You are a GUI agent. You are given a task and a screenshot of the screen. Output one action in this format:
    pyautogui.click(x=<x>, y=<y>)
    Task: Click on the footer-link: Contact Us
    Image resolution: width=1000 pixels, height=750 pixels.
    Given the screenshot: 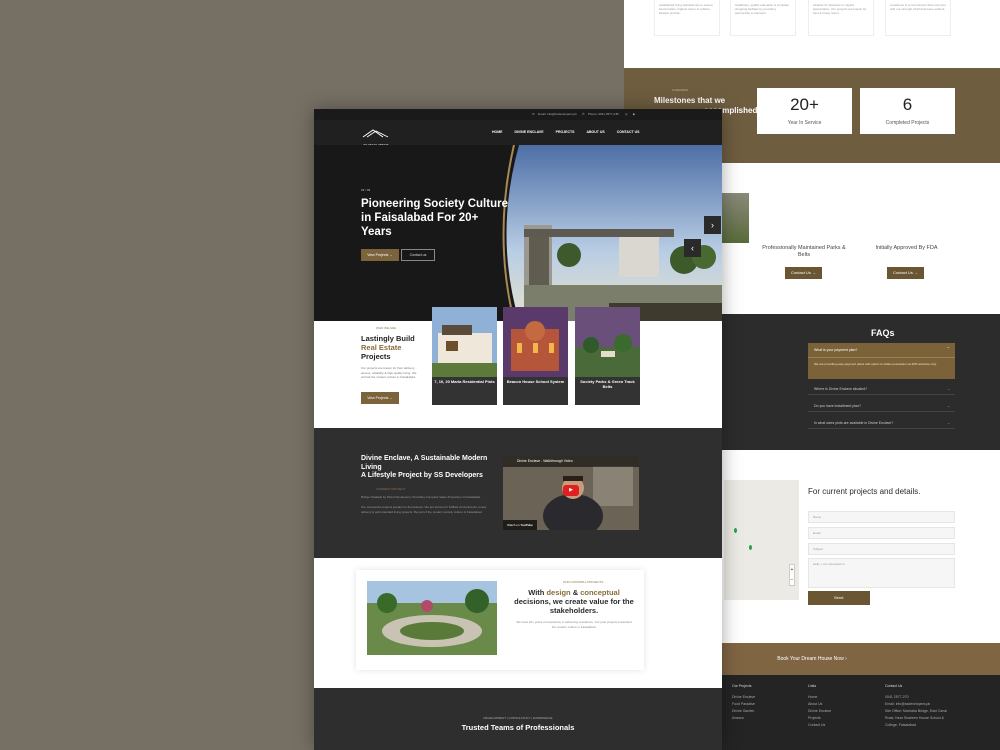 What is the action you would take?
    pyautogui.click(x=819, y=725)
    